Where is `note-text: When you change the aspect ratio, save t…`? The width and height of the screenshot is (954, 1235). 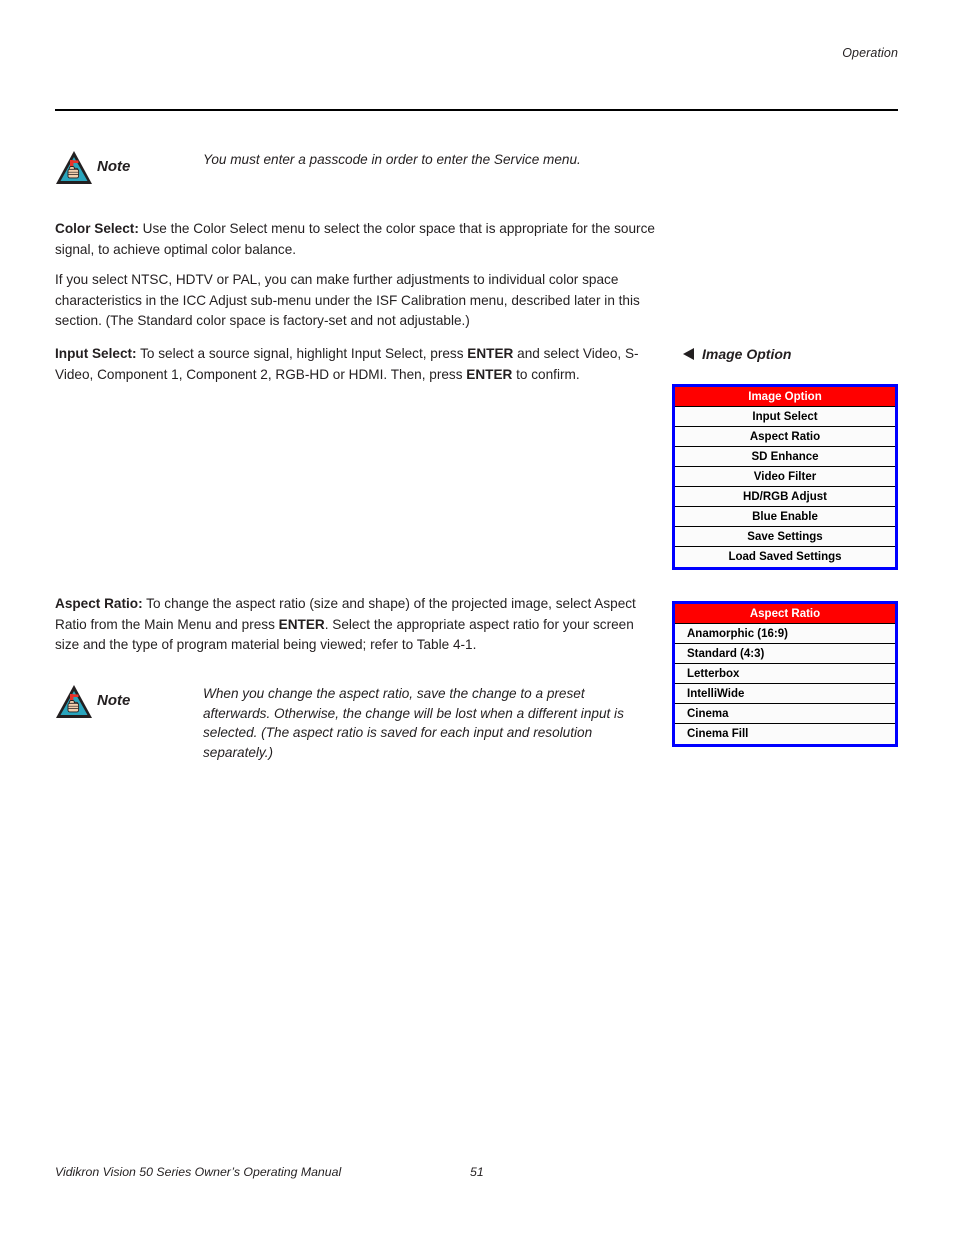 note-text: When you change the aspect ratio, save t… is located at coordinates (413, 723).